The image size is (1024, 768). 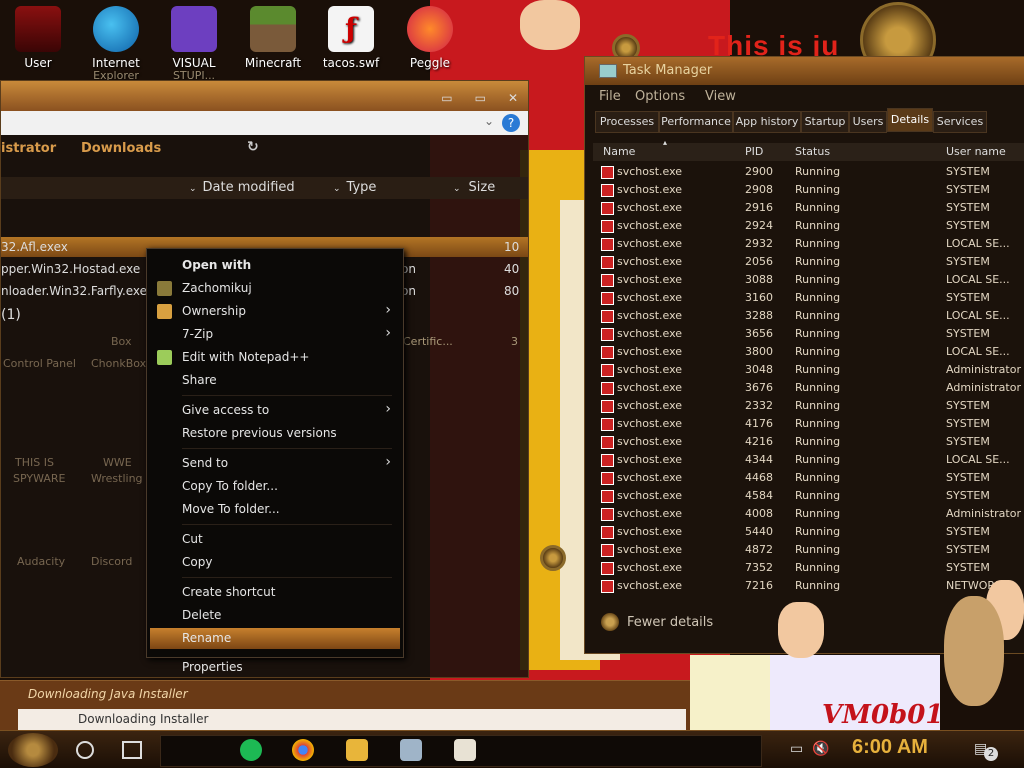 I want to click on process-row: svchost.exe 4468 Running SYSTEM, so click(x=808, y=478).